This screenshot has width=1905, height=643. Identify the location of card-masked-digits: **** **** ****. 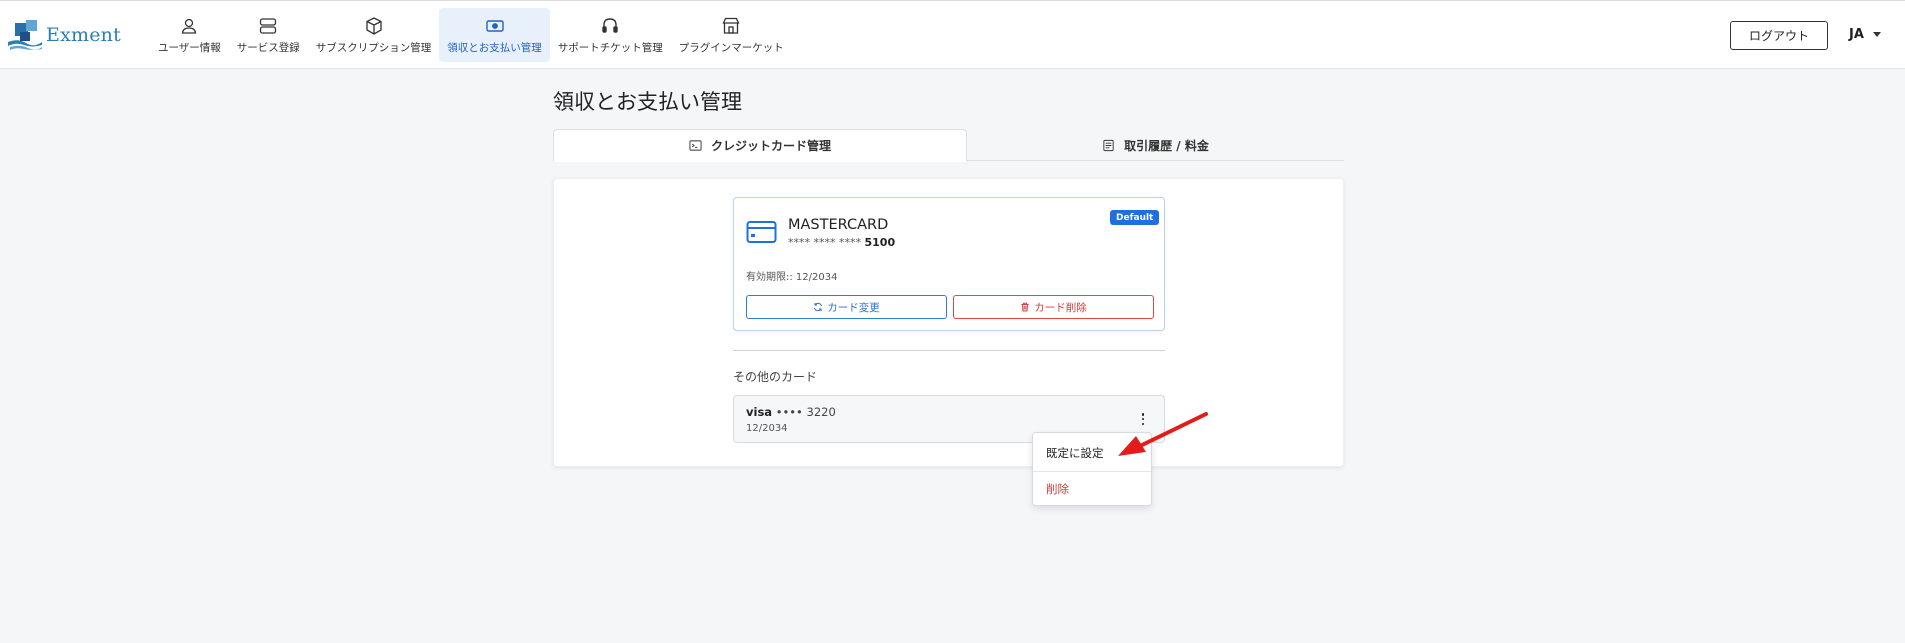
(824, 242).